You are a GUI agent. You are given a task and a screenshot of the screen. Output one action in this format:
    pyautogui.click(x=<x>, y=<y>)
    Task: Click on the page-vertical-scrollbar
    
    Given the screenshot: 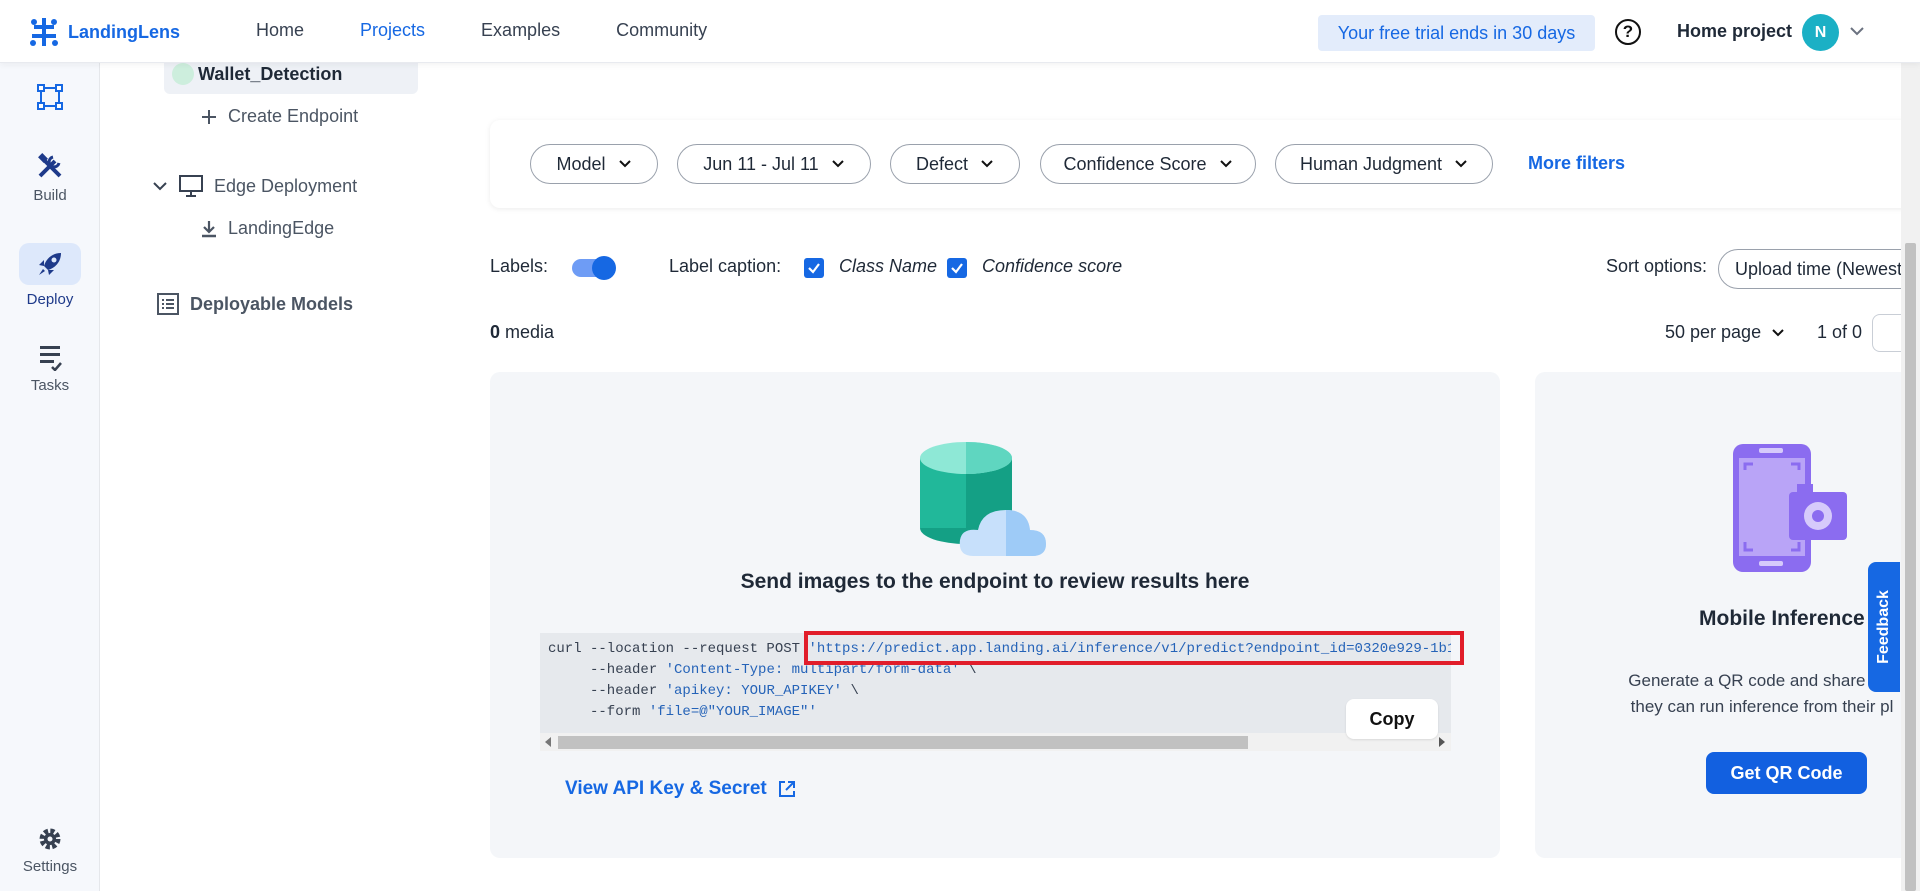 What is the action you would take?
    pyautogui.click(x=1910, y=477)
    